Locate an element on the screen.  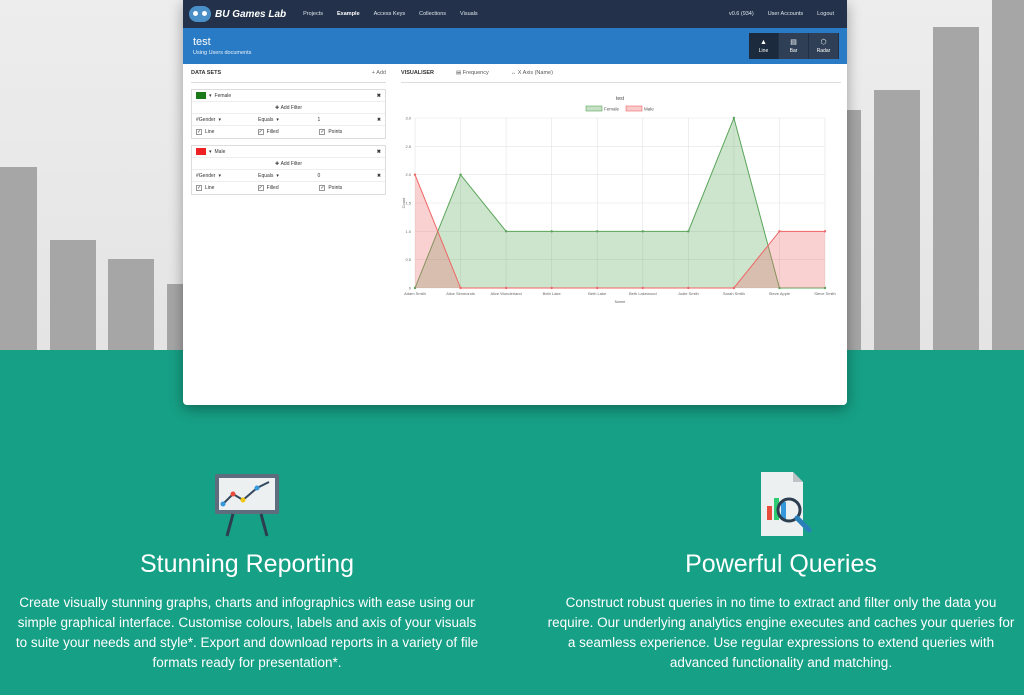
y-tick-label: 0.5 is located at coordinates (408, 259).